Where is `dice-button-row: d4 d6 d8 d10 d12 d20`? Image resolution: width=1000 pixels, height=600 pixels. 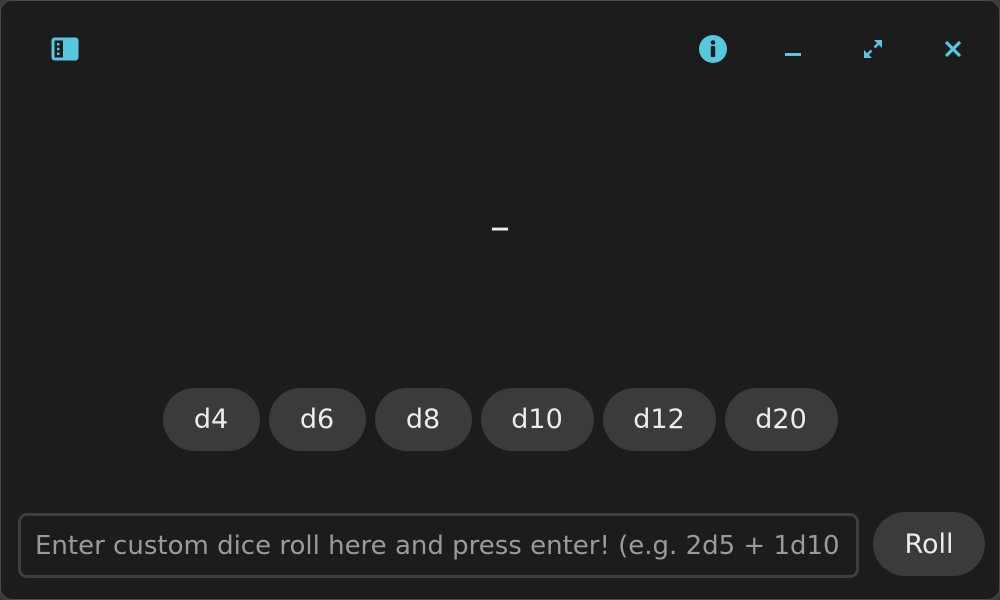 dice-button-row: d4 d6 d8 d10 d12 d20 is located at coordinates (500, 419).